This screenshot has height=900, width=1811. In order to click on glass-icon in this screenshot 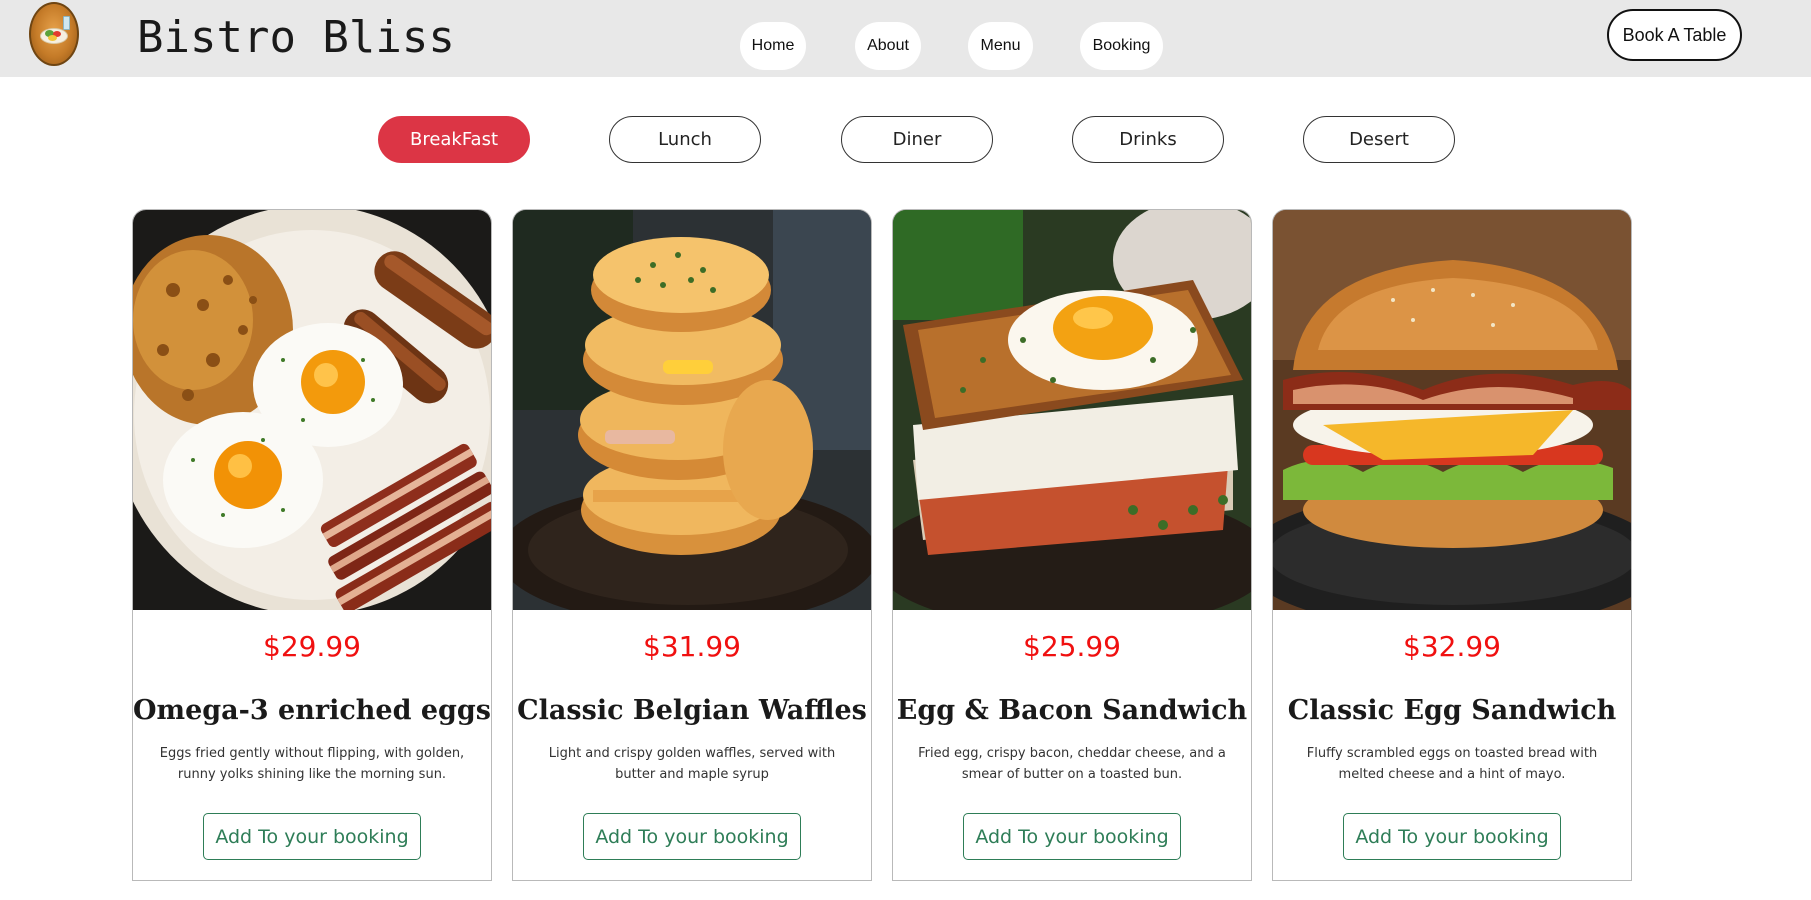, I will do `click(66, 23)`.